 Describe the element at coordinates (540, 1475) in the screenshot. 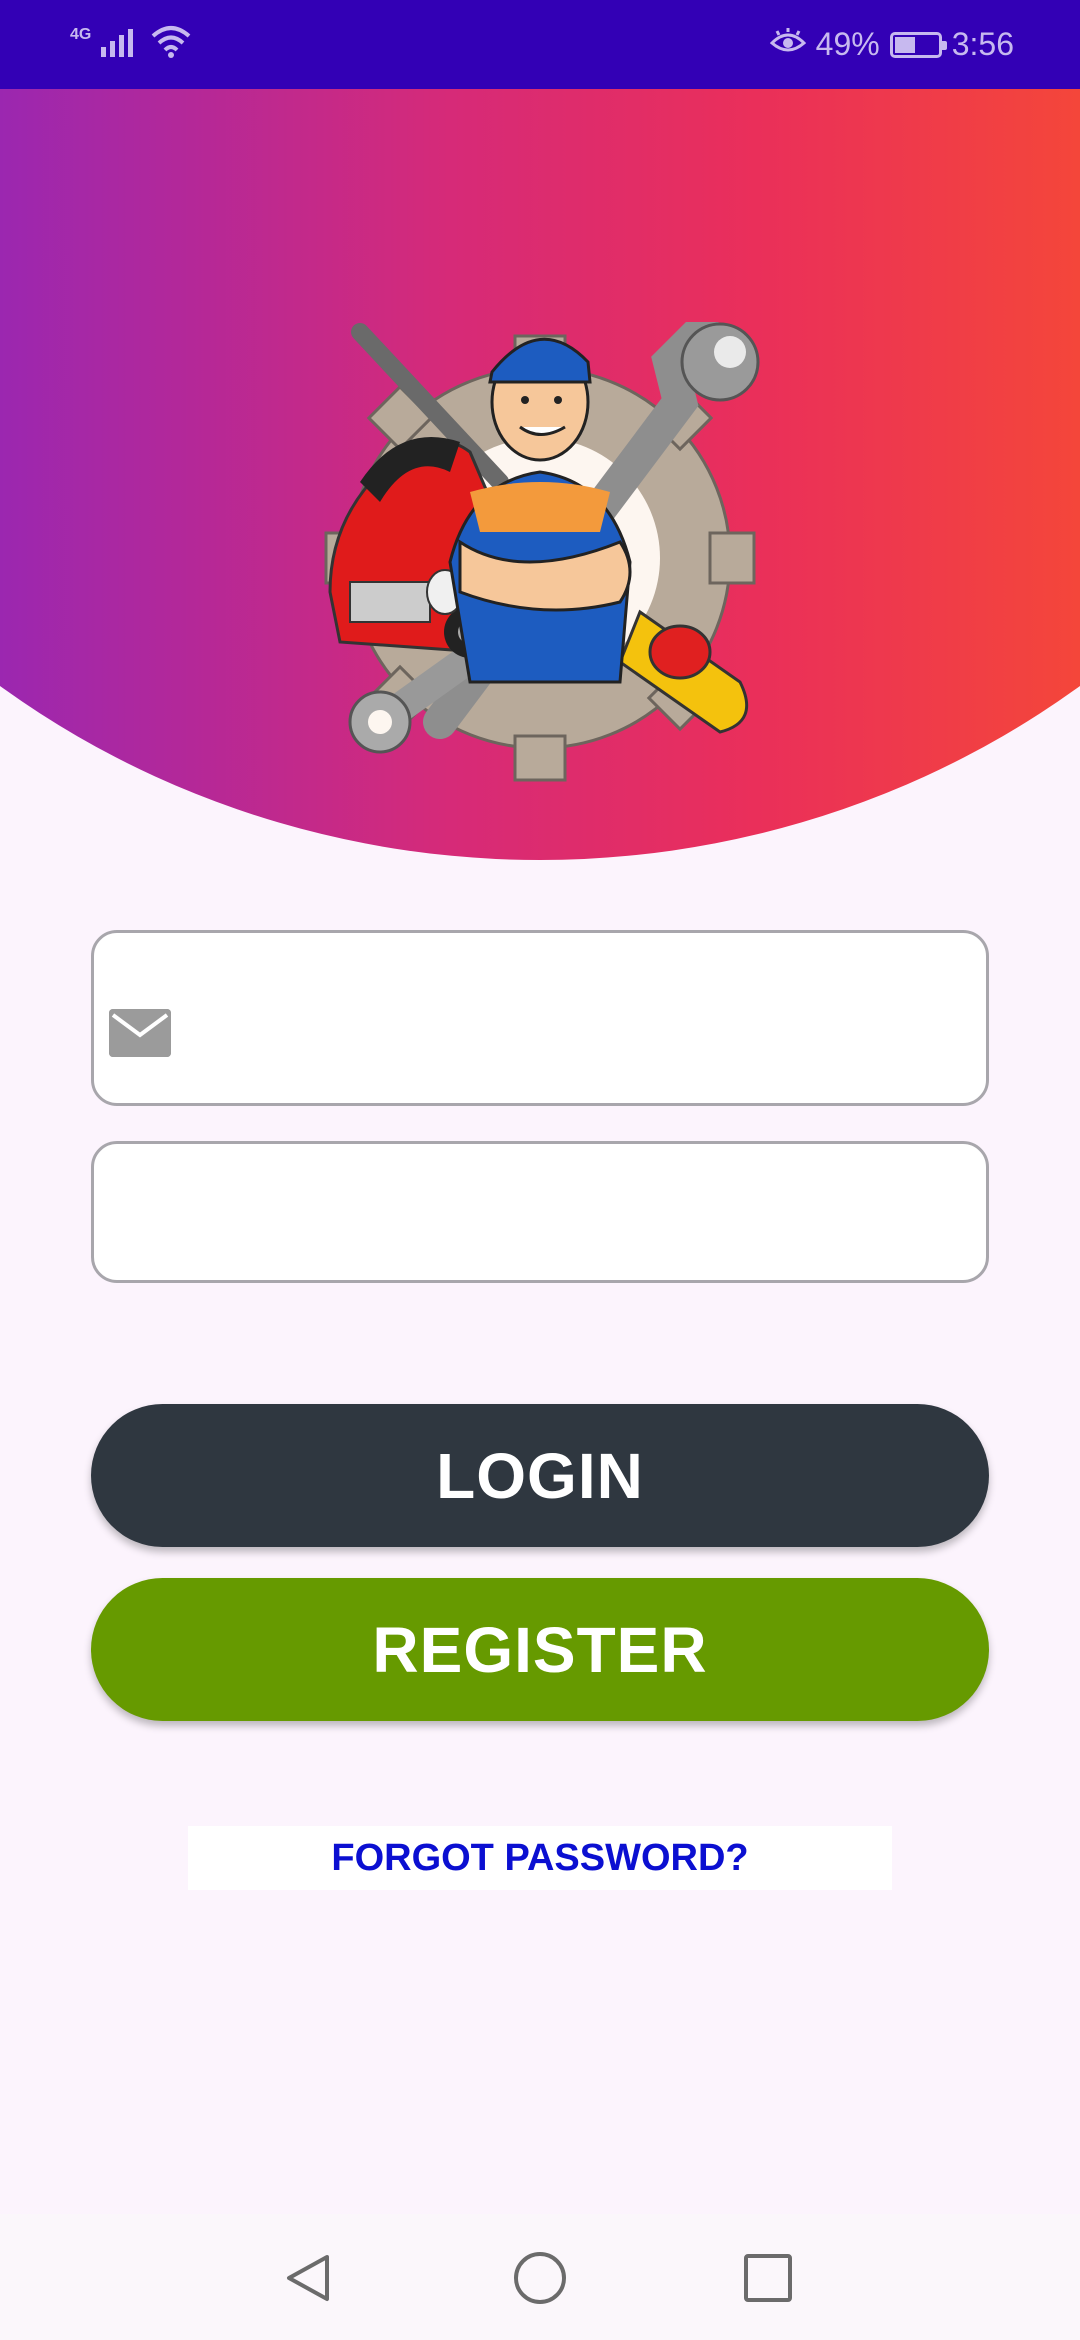

I see `login-button: LOGIN` at that location.